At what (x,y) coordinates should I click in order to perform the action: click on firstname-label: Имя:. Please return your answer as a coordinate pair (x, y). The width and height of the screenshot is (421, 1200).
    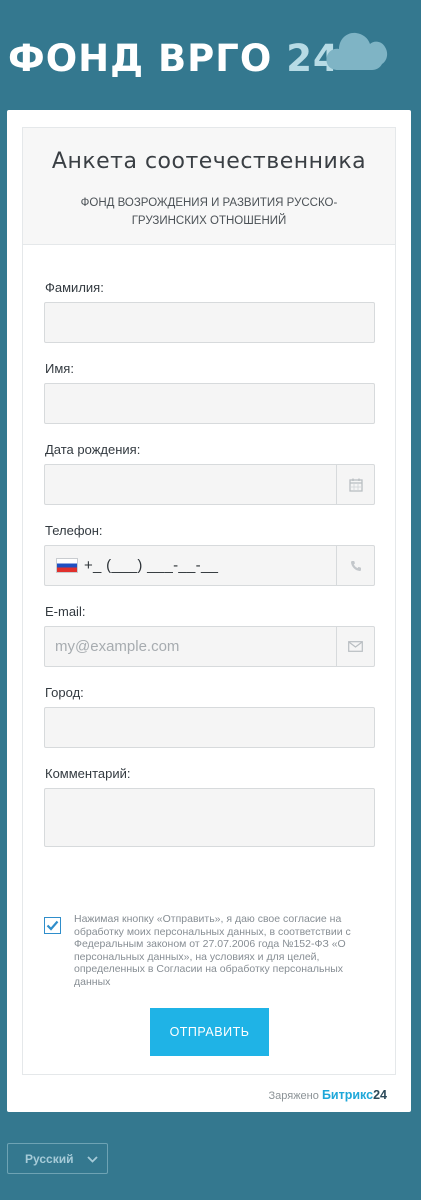
    Looking at the image, I should click on (59, 368).